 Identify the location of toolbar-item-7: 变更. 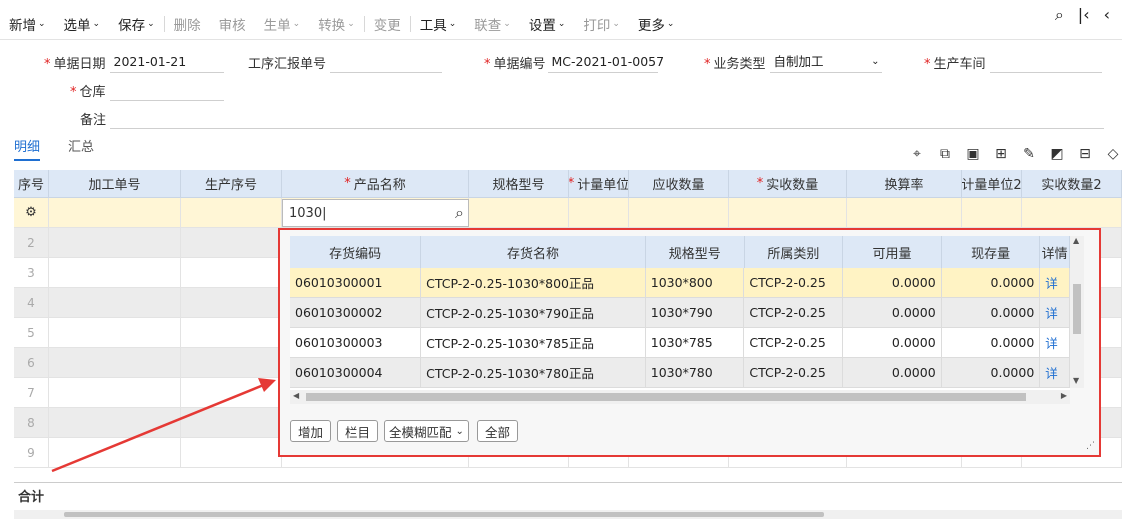
(387, 24).